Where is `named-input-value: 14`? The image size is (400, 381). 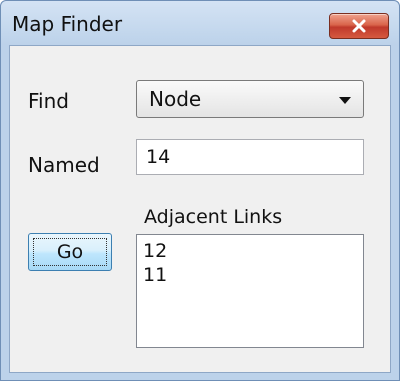 named-input-value: 14 is located at coordinates (158, 157).